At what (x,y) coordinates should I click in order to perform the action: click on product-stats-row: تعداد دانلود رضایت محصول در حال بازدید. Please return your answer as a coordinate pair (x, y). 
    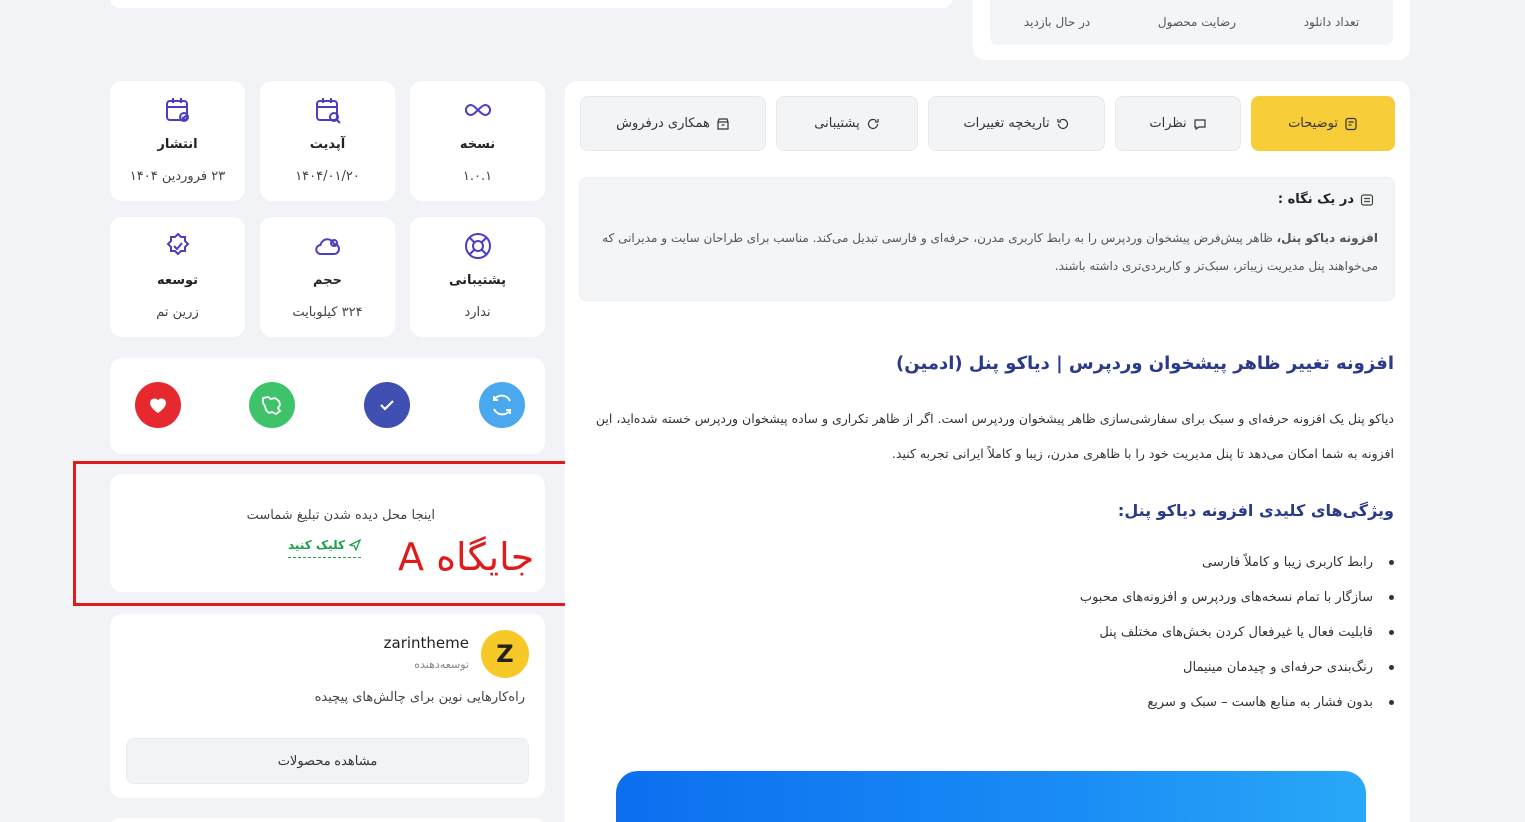
    Looking at the image, I should click on (1191, 22).